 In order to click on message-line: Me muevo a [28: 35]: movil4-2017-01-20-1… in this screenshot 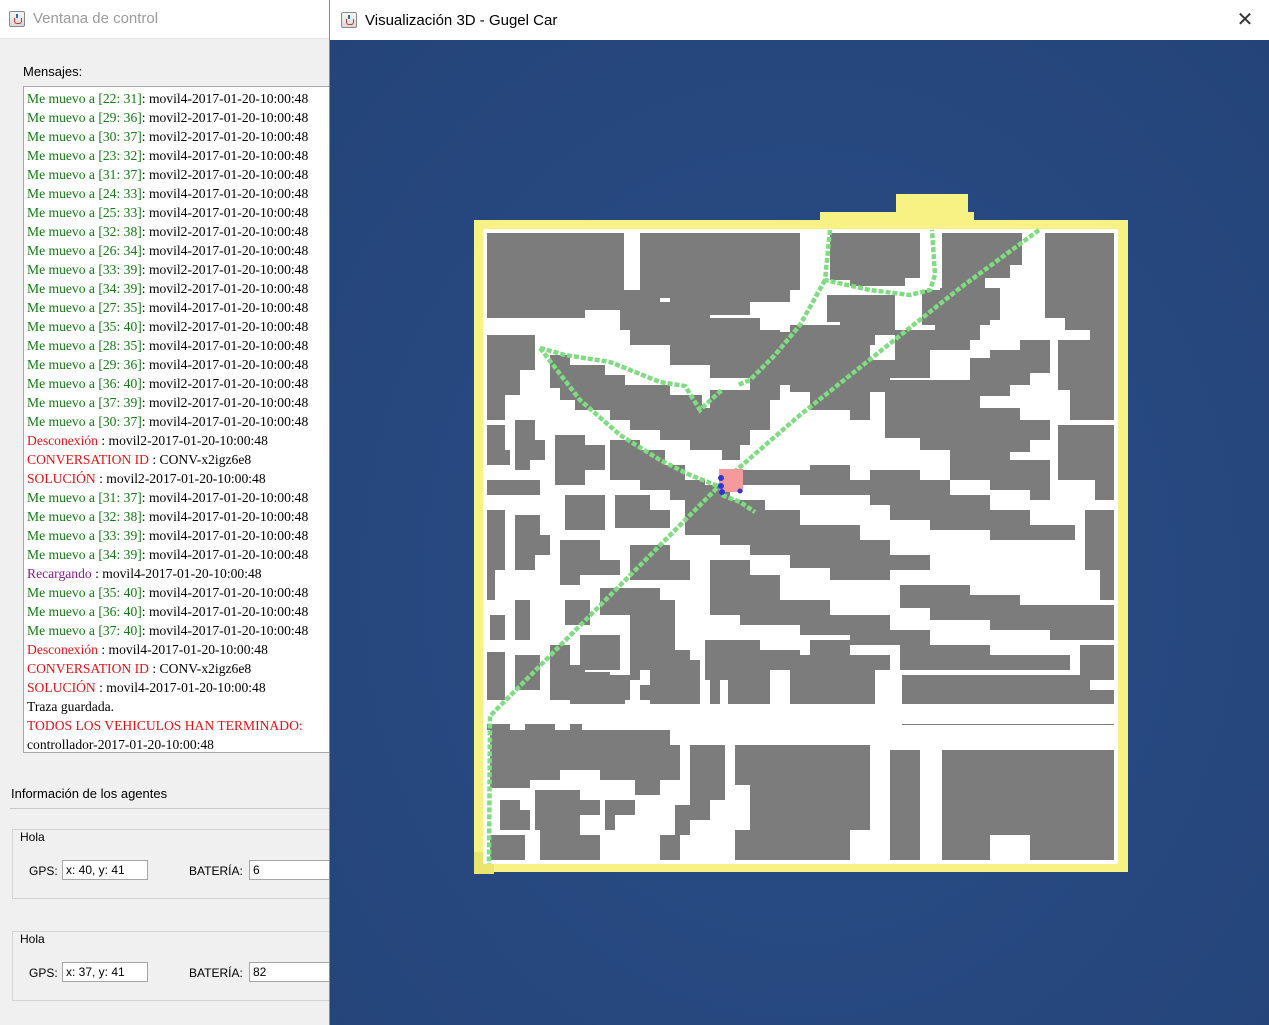, I will do `click(194, 345)`.